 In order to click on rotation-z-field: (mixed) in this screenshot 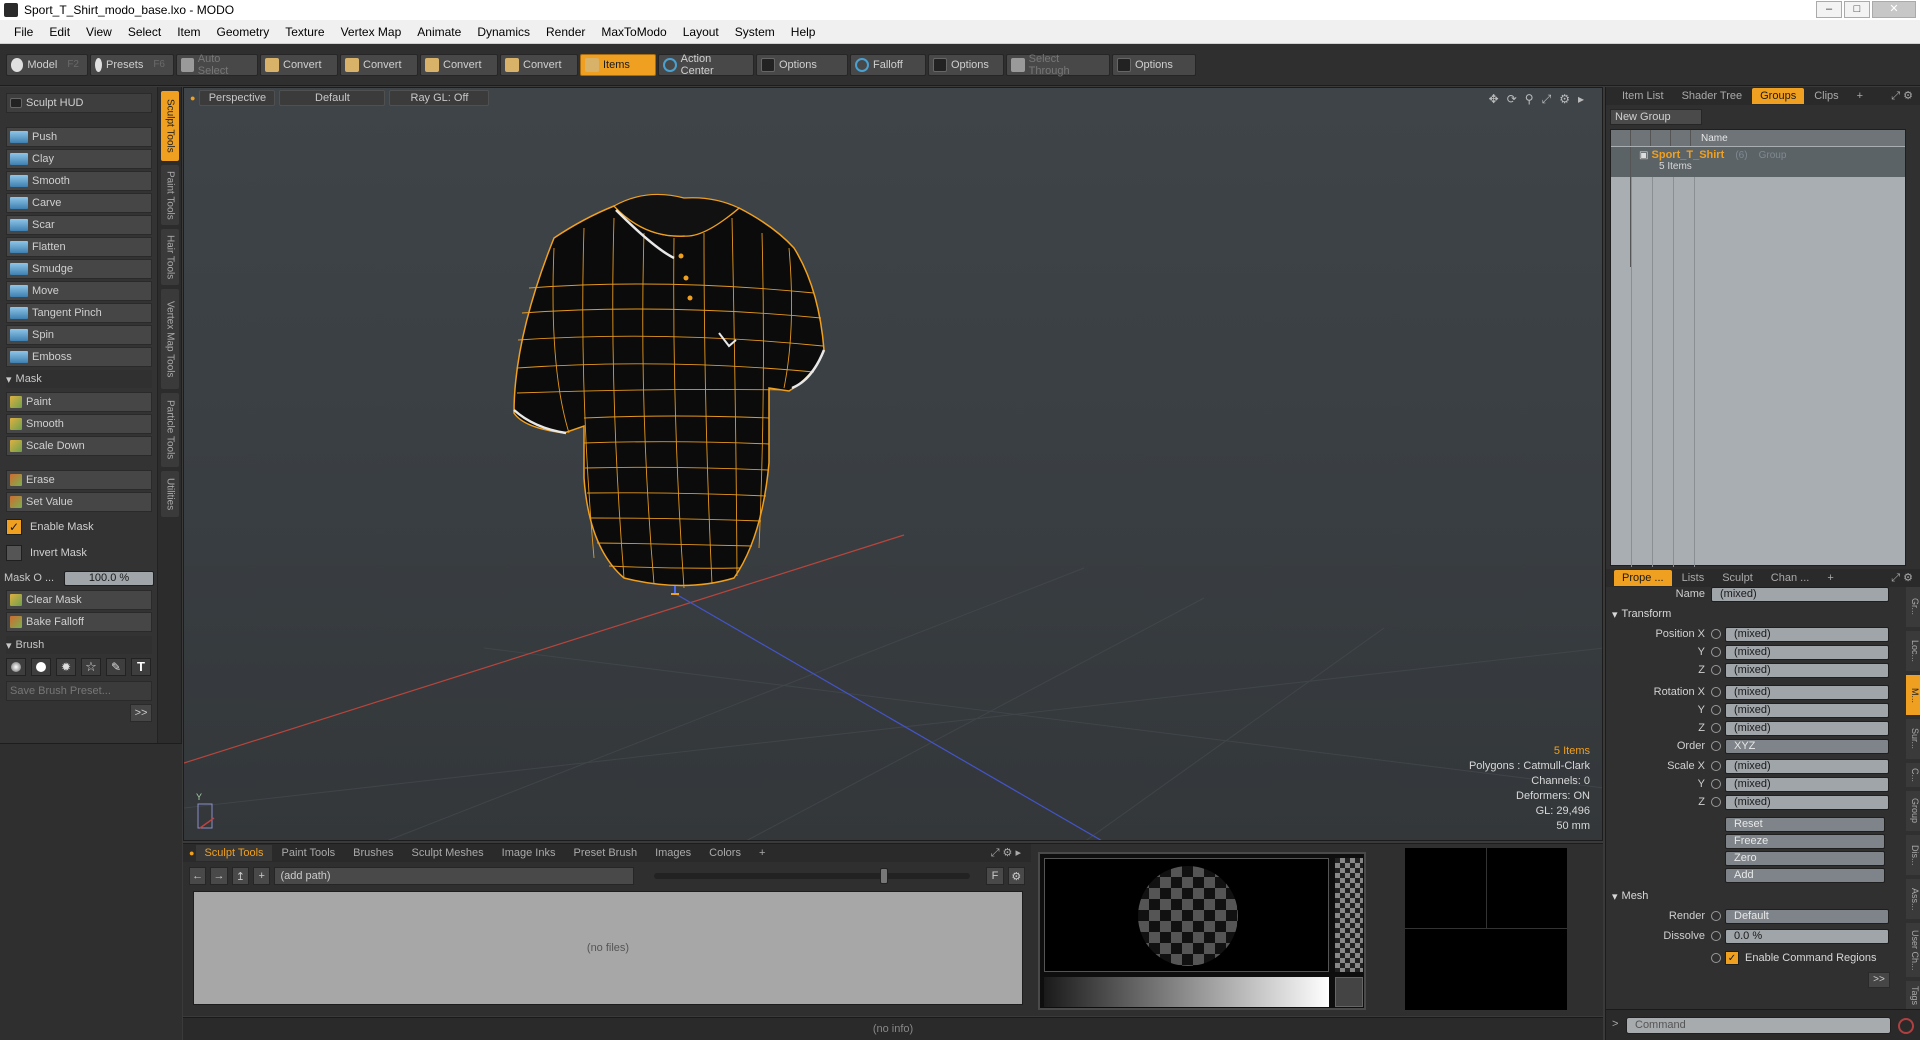, I will do `click(1807, 728)`.